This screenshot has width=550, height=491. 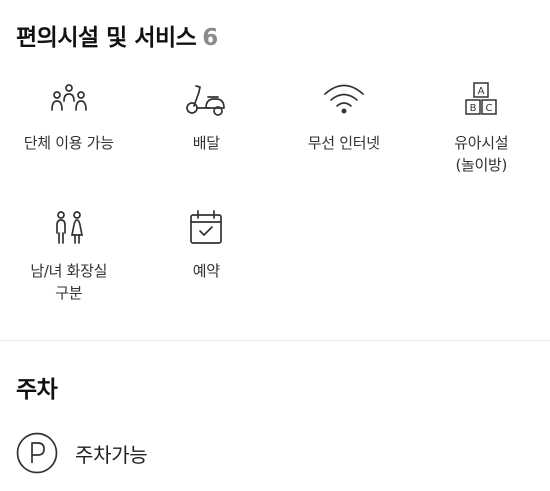 I want to click on amenity-label: 남/녀 화장실 구분, so click(x=69, y=282).